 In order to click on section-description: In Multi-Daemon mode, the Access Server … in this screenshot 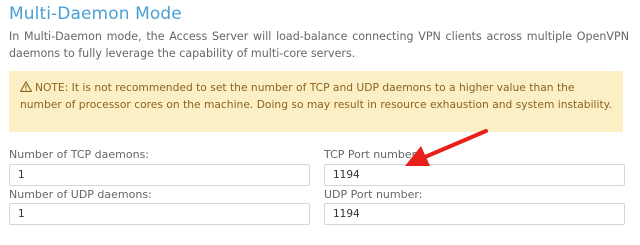, I will do `click(319, 45)`.